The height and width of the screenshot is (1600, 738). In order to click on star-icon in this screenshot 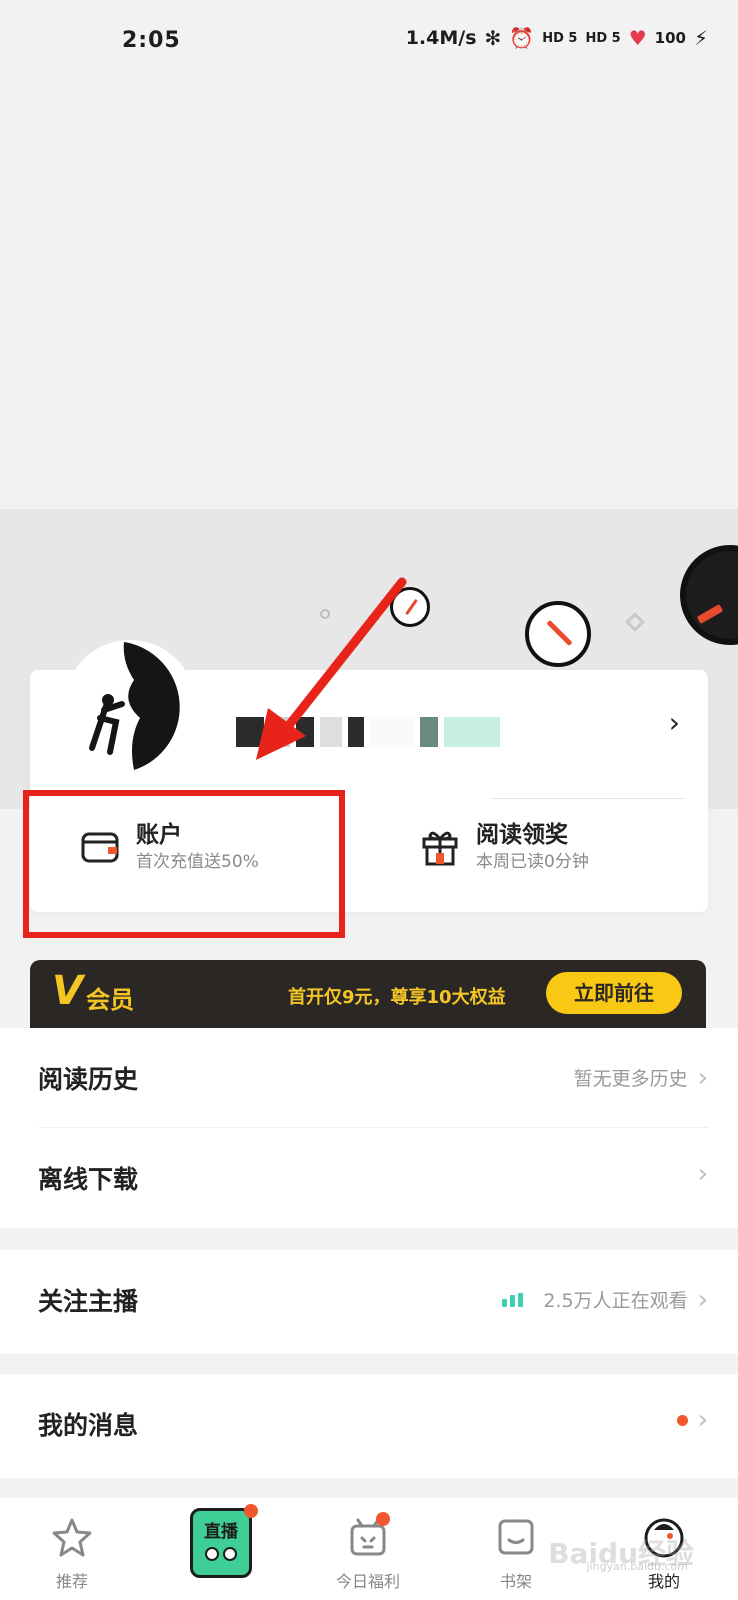, I will do `click(72, 1537)`.